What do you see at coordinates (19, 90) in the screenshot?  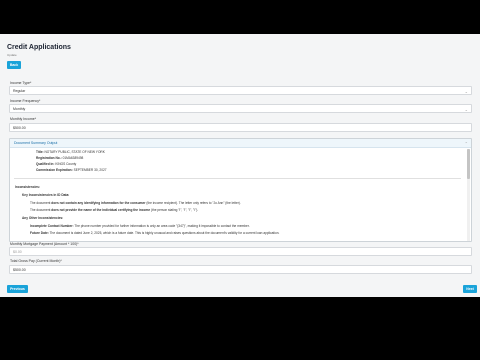 I see `income-type-value: Regular` at bounding box center [19, 90].